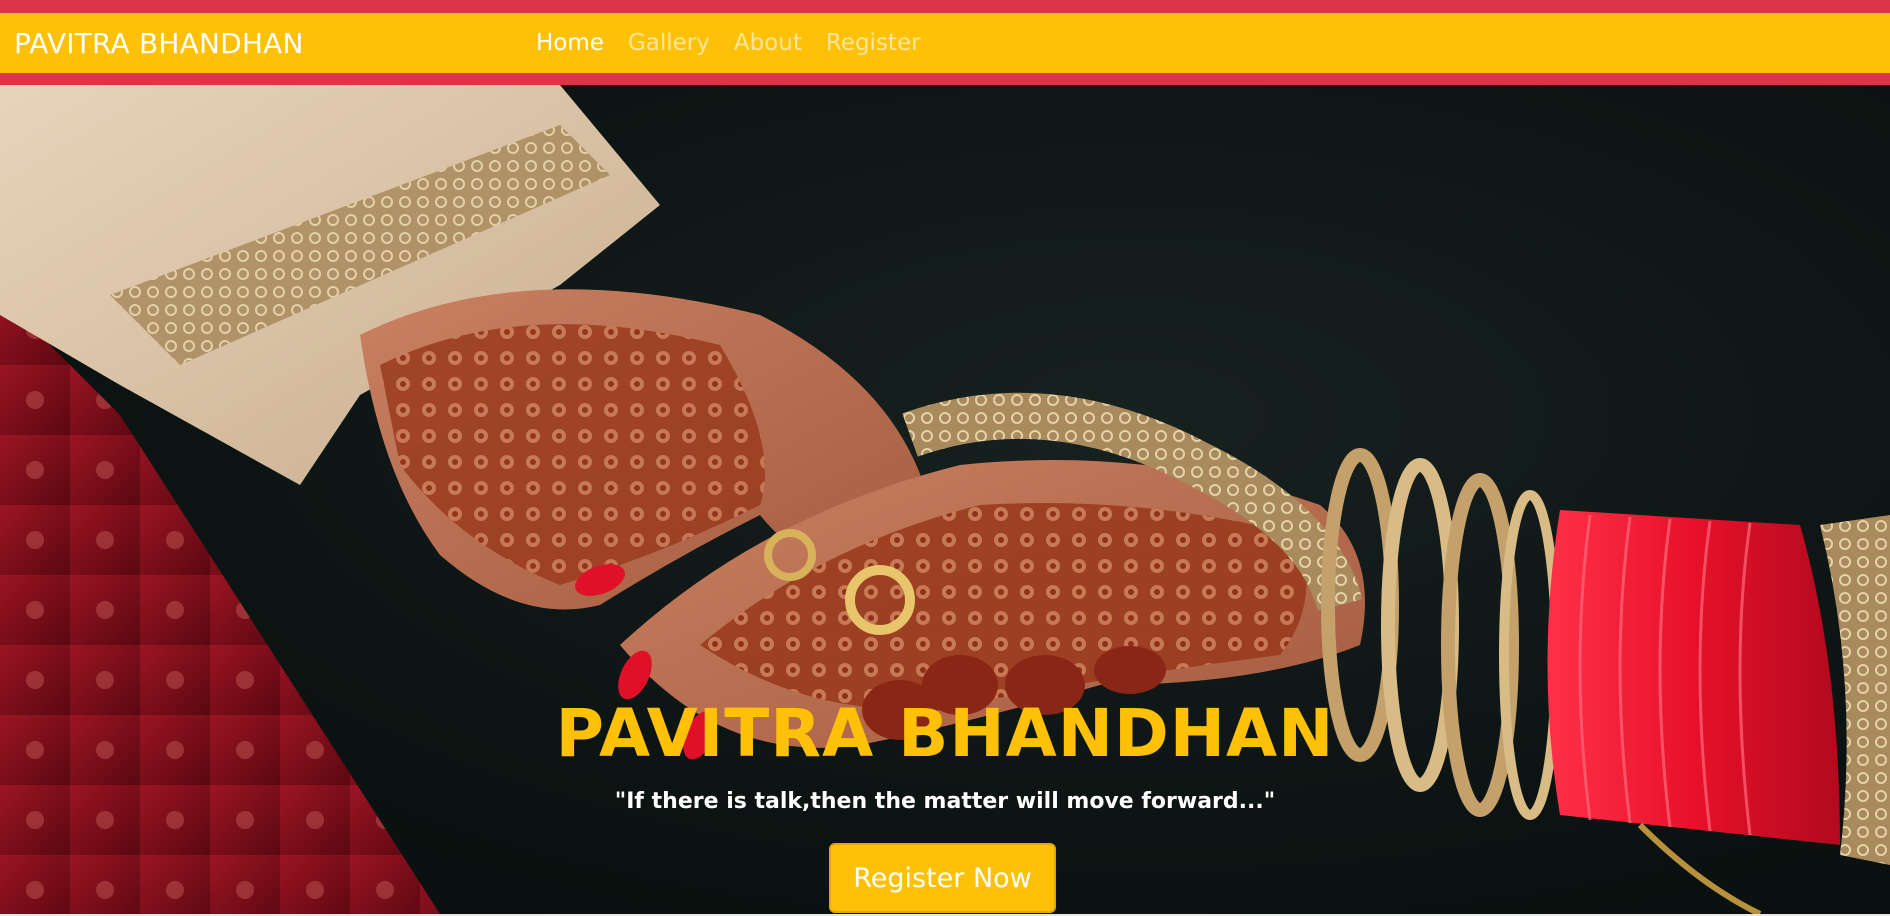  Describe the element at coordinates (570, 43) in the screenshot. I see `nav-link-home: Home` at that location.